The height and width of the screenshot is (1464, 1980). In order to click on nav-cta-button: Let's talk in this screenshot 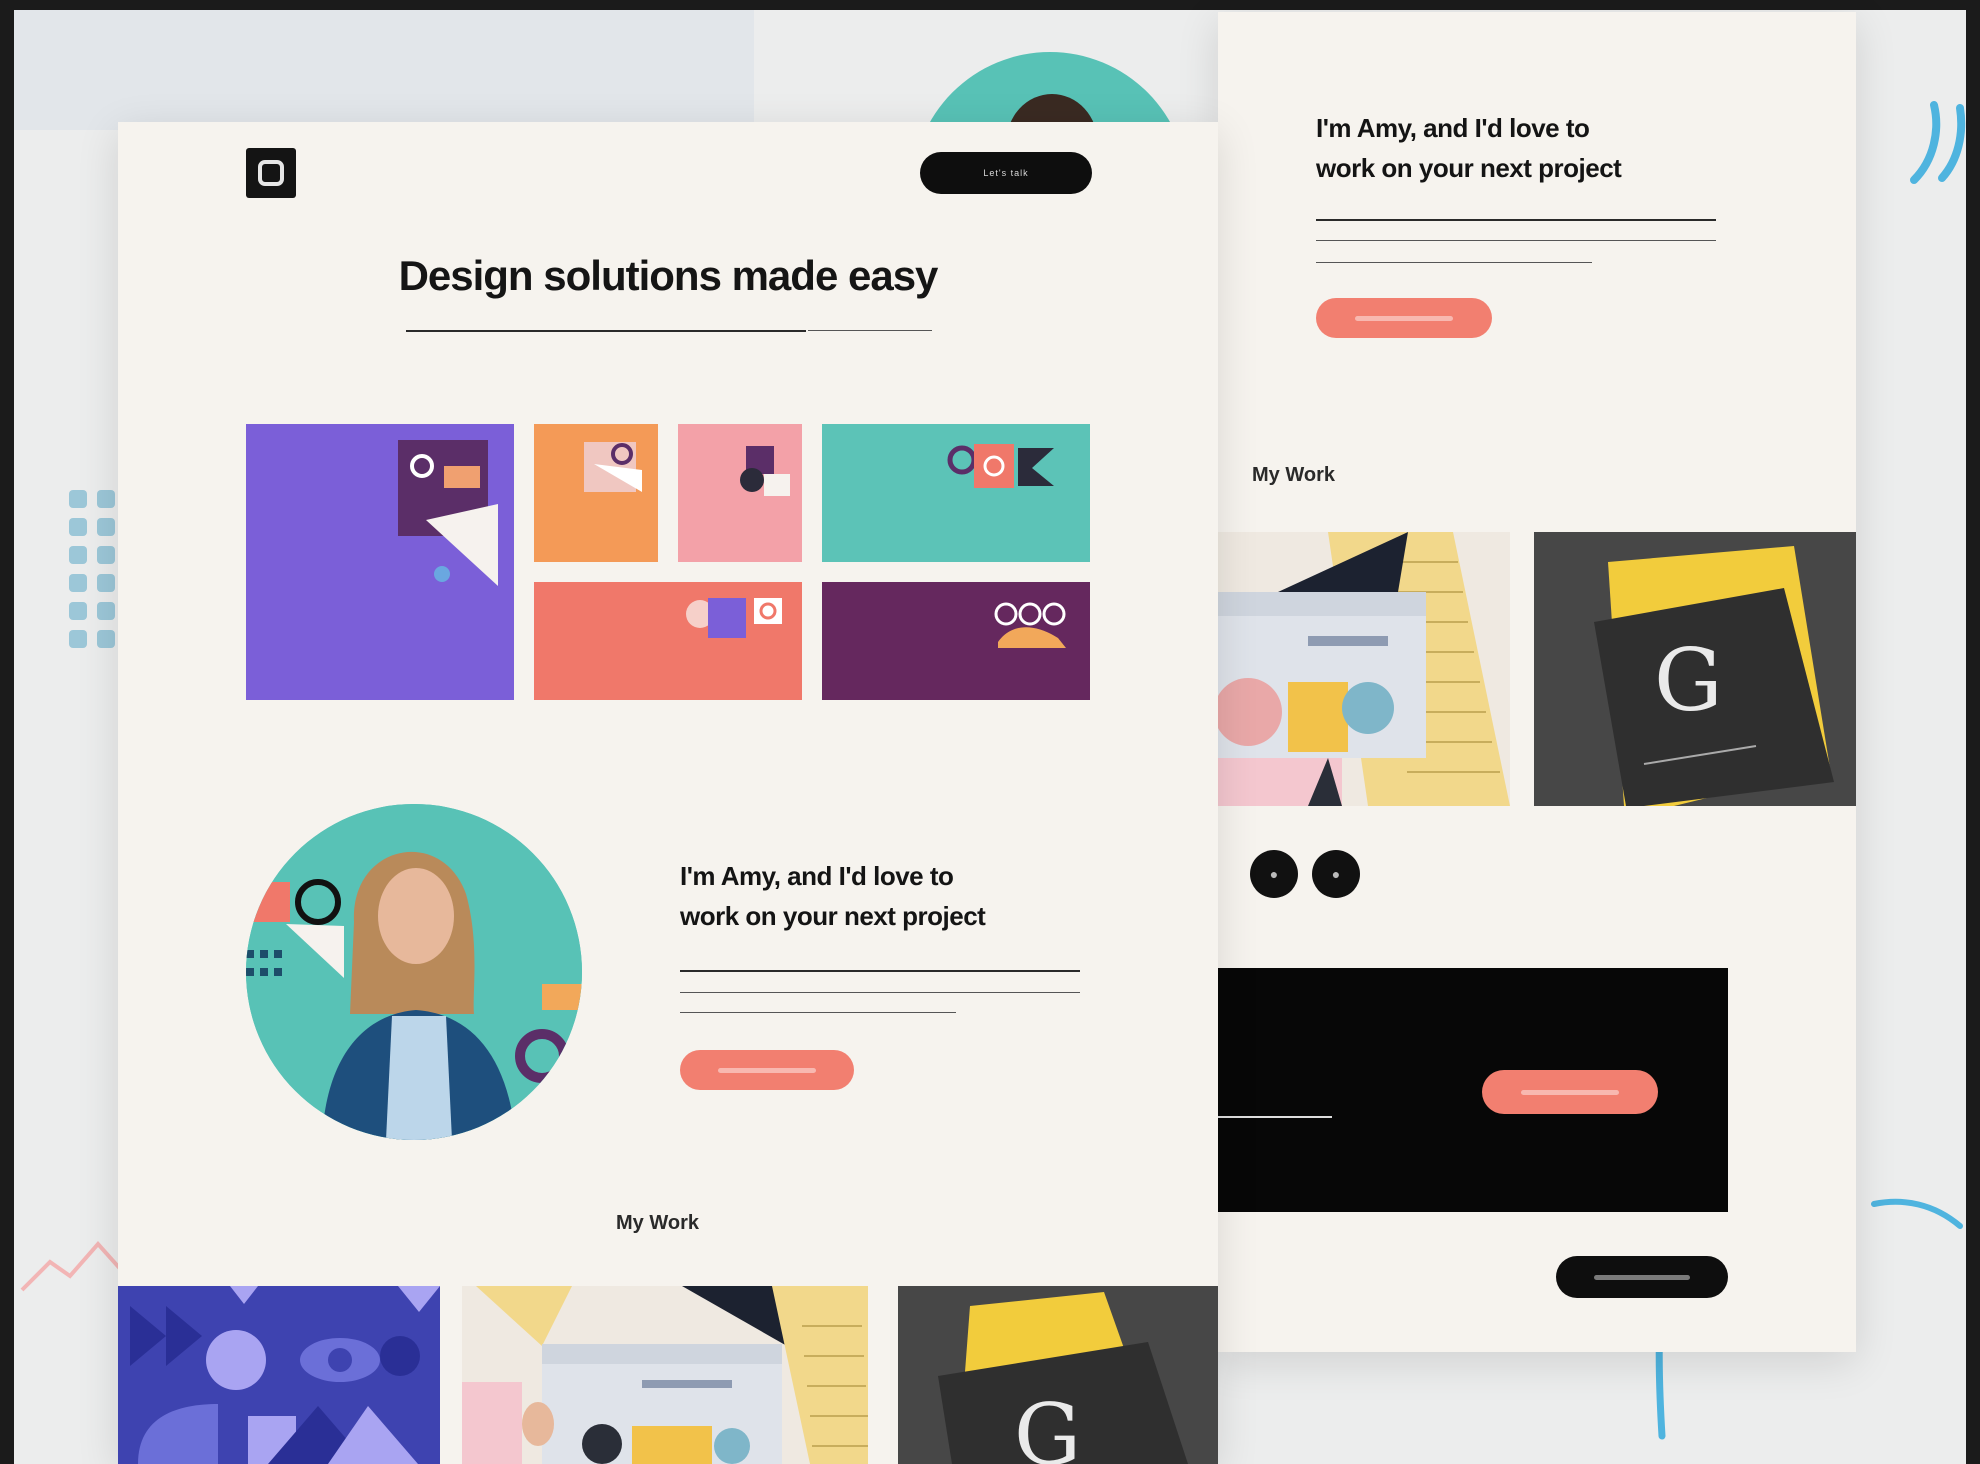, I will do `click(1006, 173)`.